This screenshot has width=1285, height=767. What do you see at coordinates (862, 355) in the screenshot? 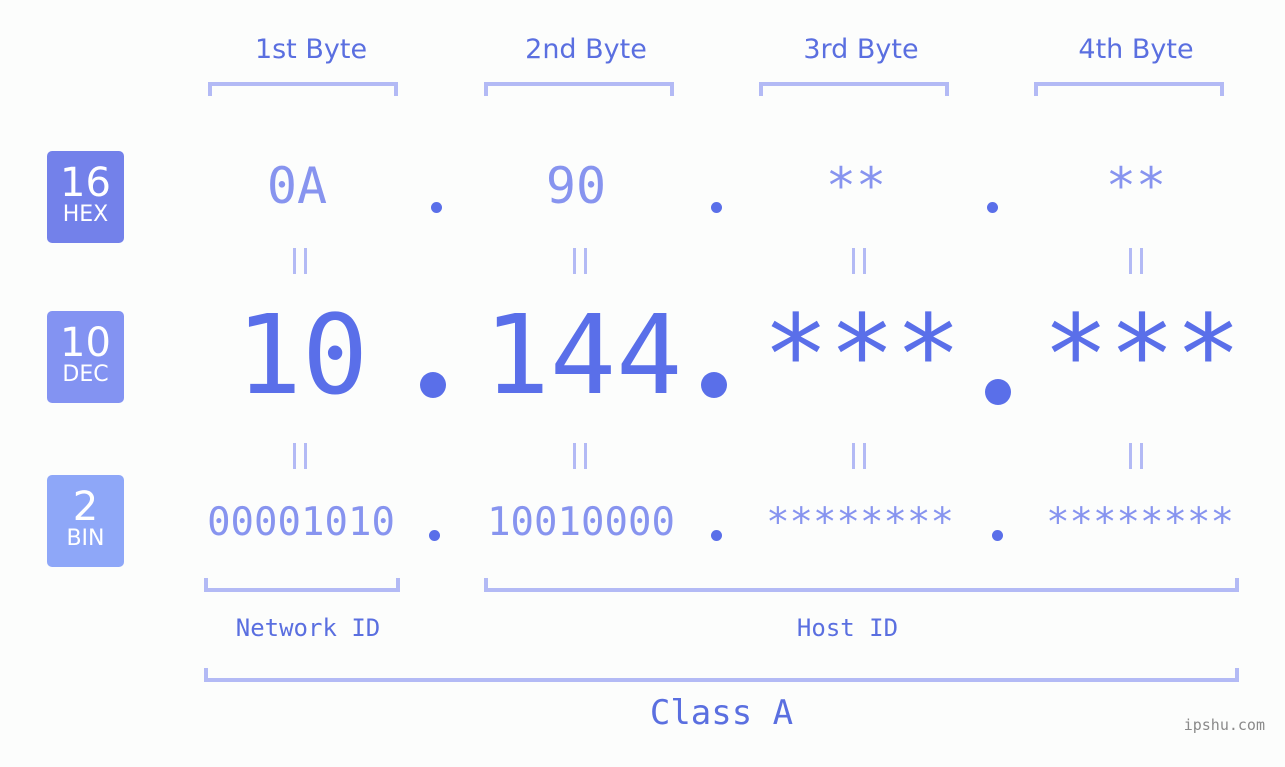
I see `dec-byte-3: ***` at bounding box center [862, 355].